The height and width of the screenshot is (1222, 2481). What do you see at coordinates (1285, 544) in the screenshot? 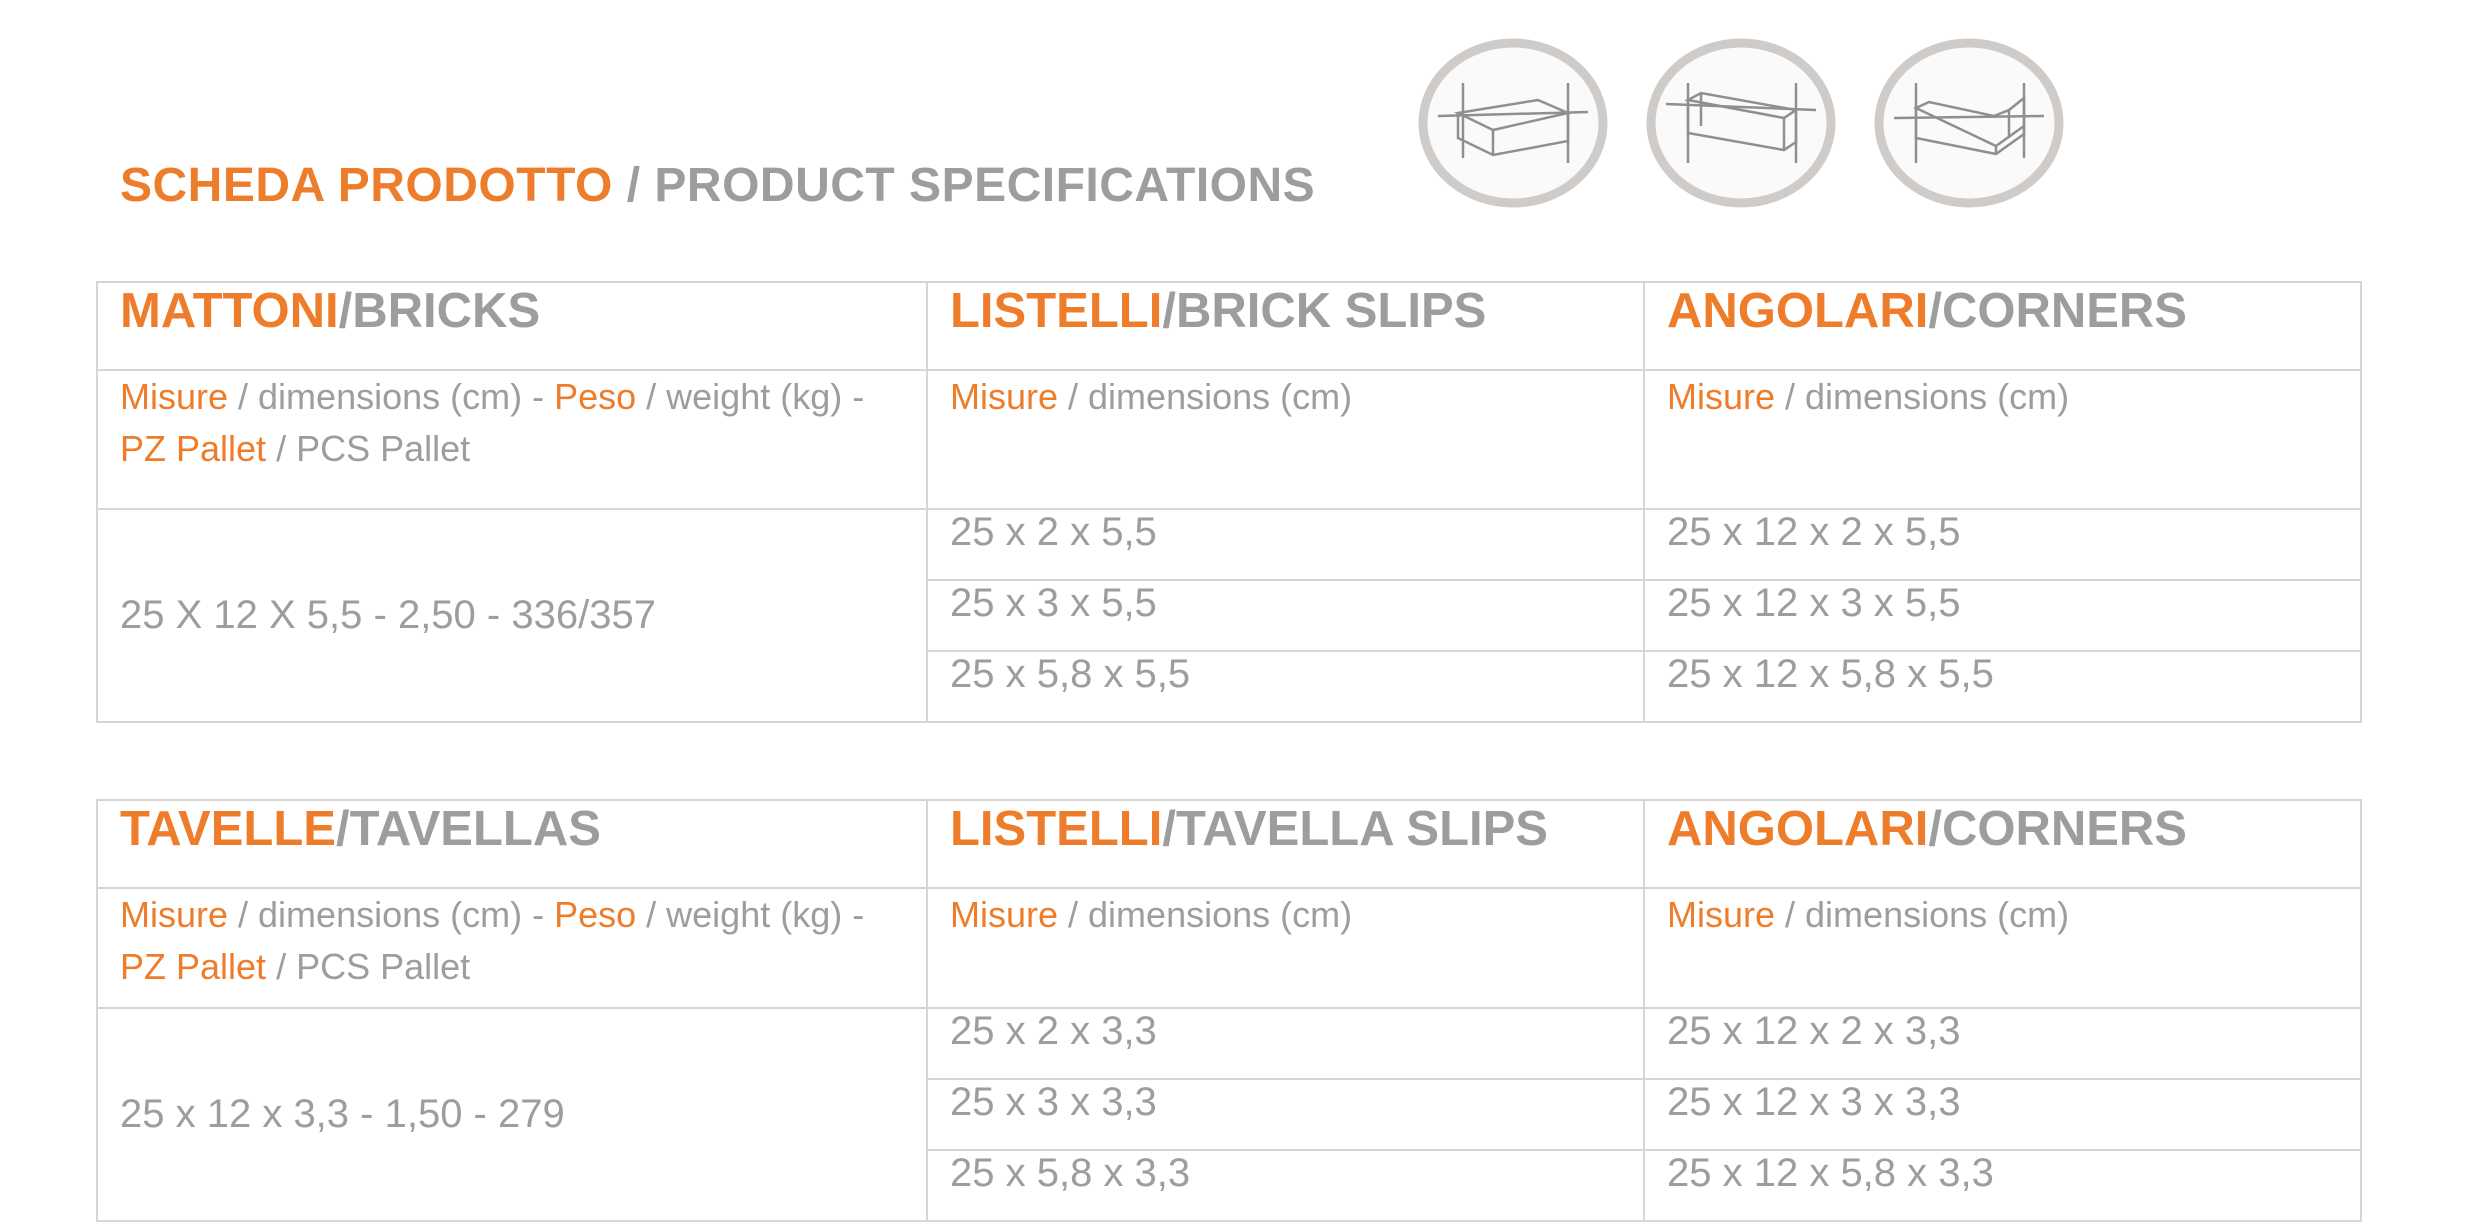
I see `slip-dimension: 25 x 2 x 5,5` at bounding box center [1285, 544].